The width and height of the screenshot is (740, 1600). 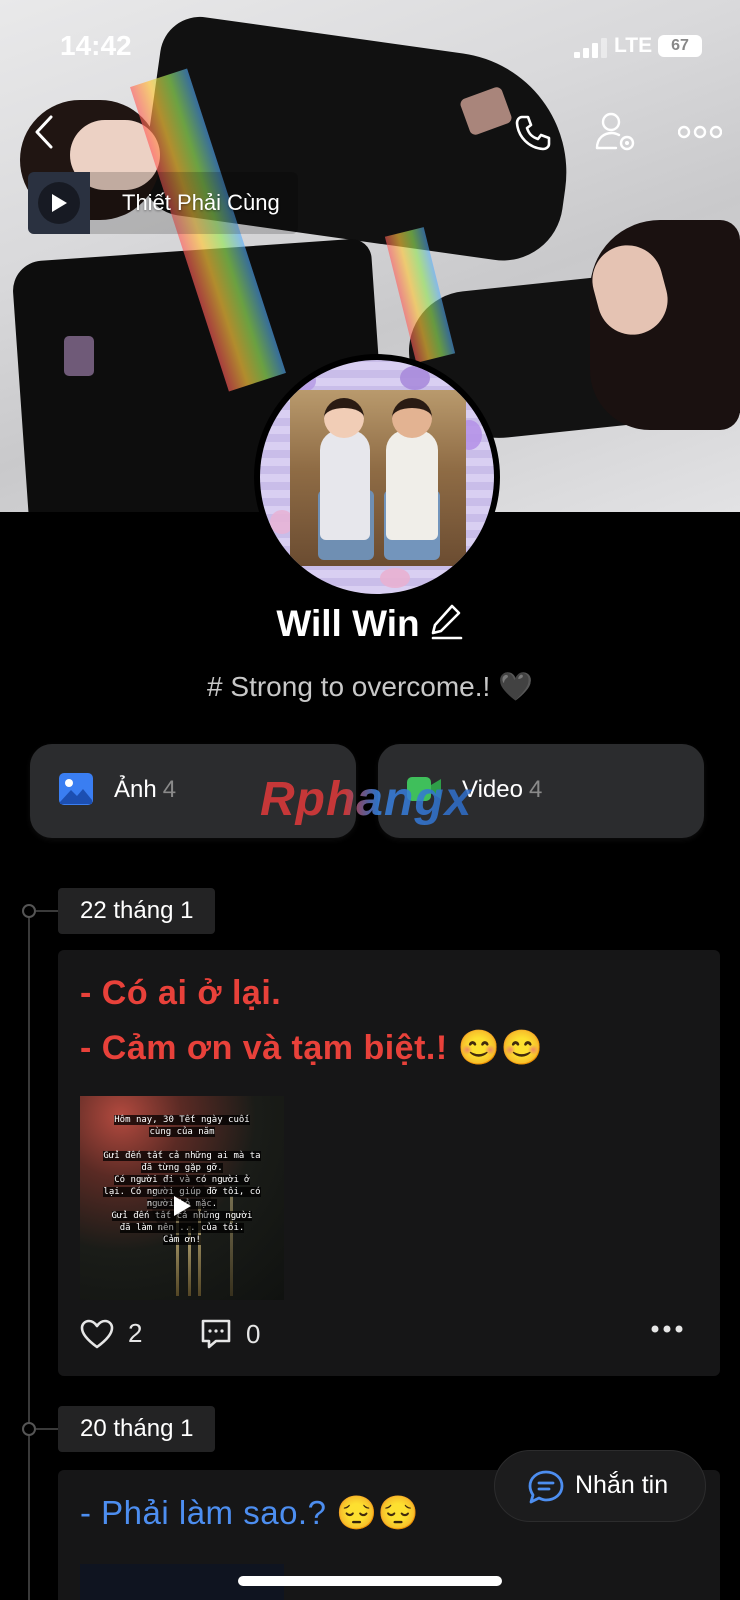 What do you see at coordinates (535, 789) in the screenshot?
I see `videos-count: 4` at bounding box center [535, 789].